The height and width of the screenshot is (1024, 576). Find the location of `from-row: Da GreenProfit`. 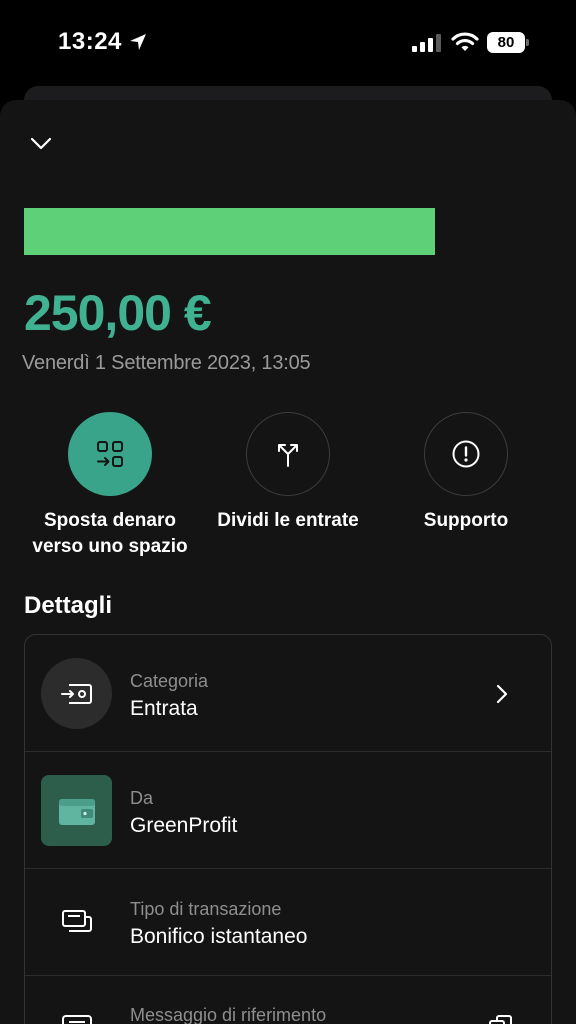

from-row: Da GreenProfit is located at coordinates (288, 810).